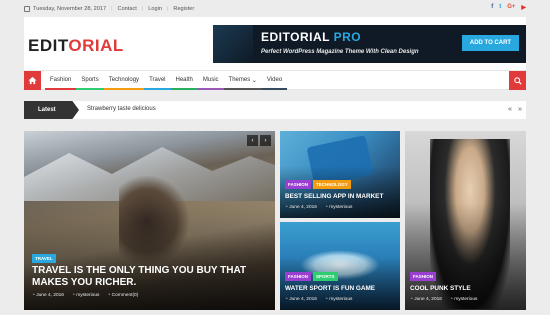  I want to click on login-link: Login, so click(155, 9).